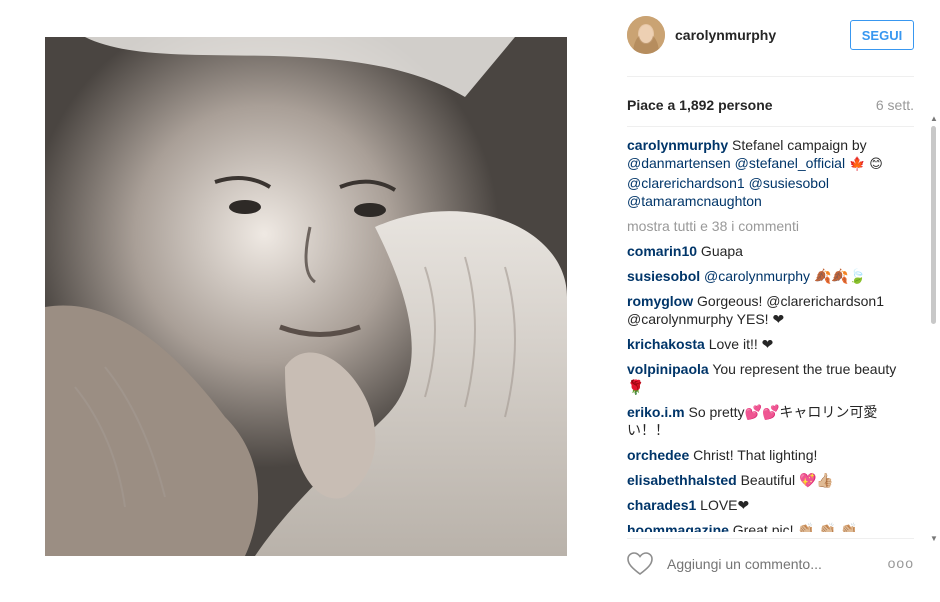 Image resolution: width=940 pixels, height=602 pixels. What do you see at coordinates (678, 527) in the screenshot?
I see `comment-username: hoommagazine` at bounding box center [678, 527].